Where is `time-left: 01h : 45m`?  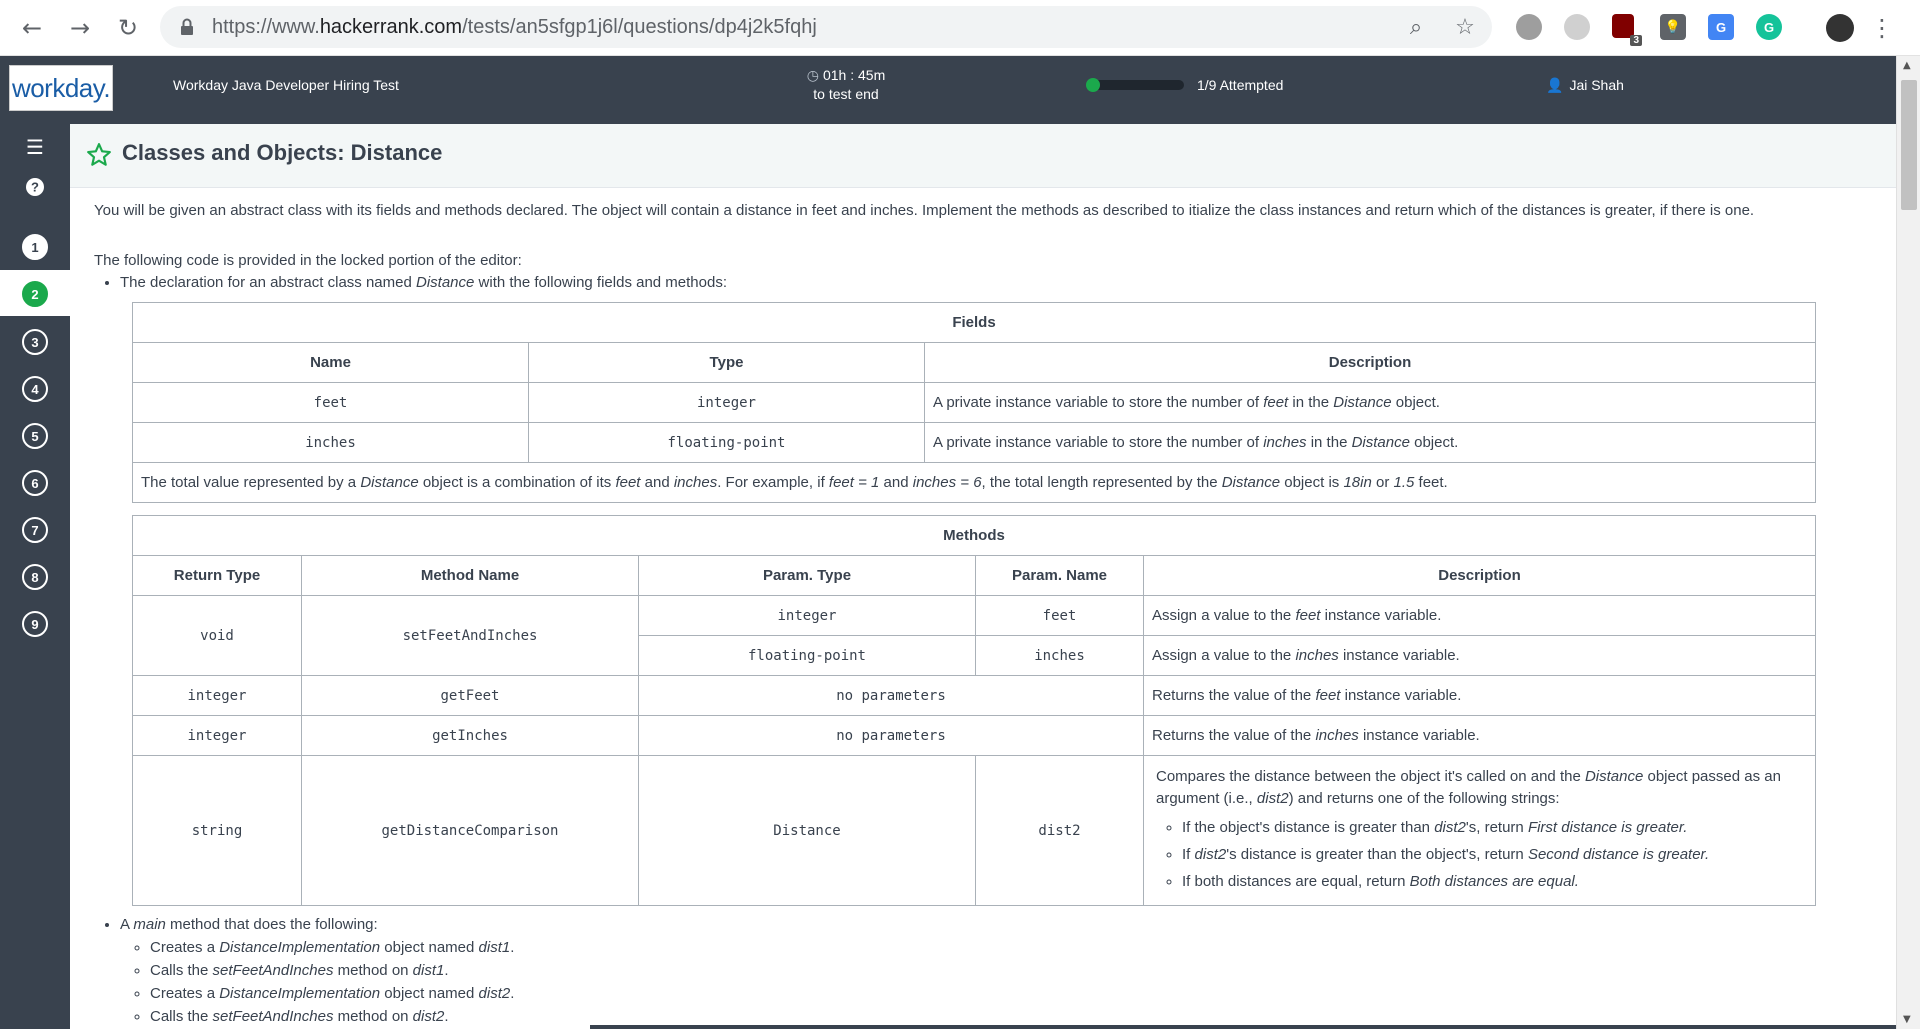 time-left: 01h : 45m is located at coordinates (854, 75).